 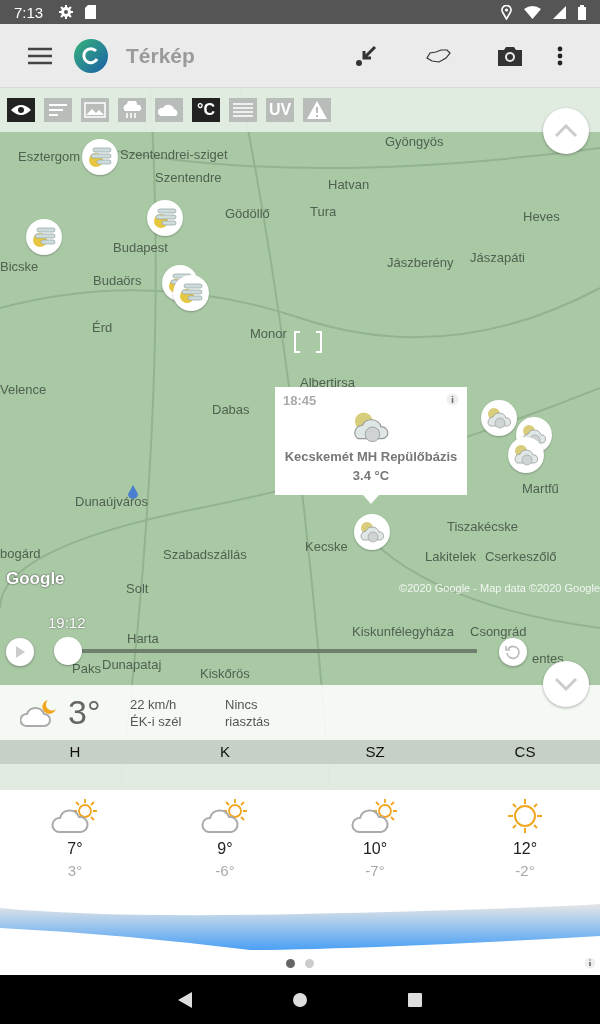 I want to click on wifi-icon, so click(x=532, y=12).